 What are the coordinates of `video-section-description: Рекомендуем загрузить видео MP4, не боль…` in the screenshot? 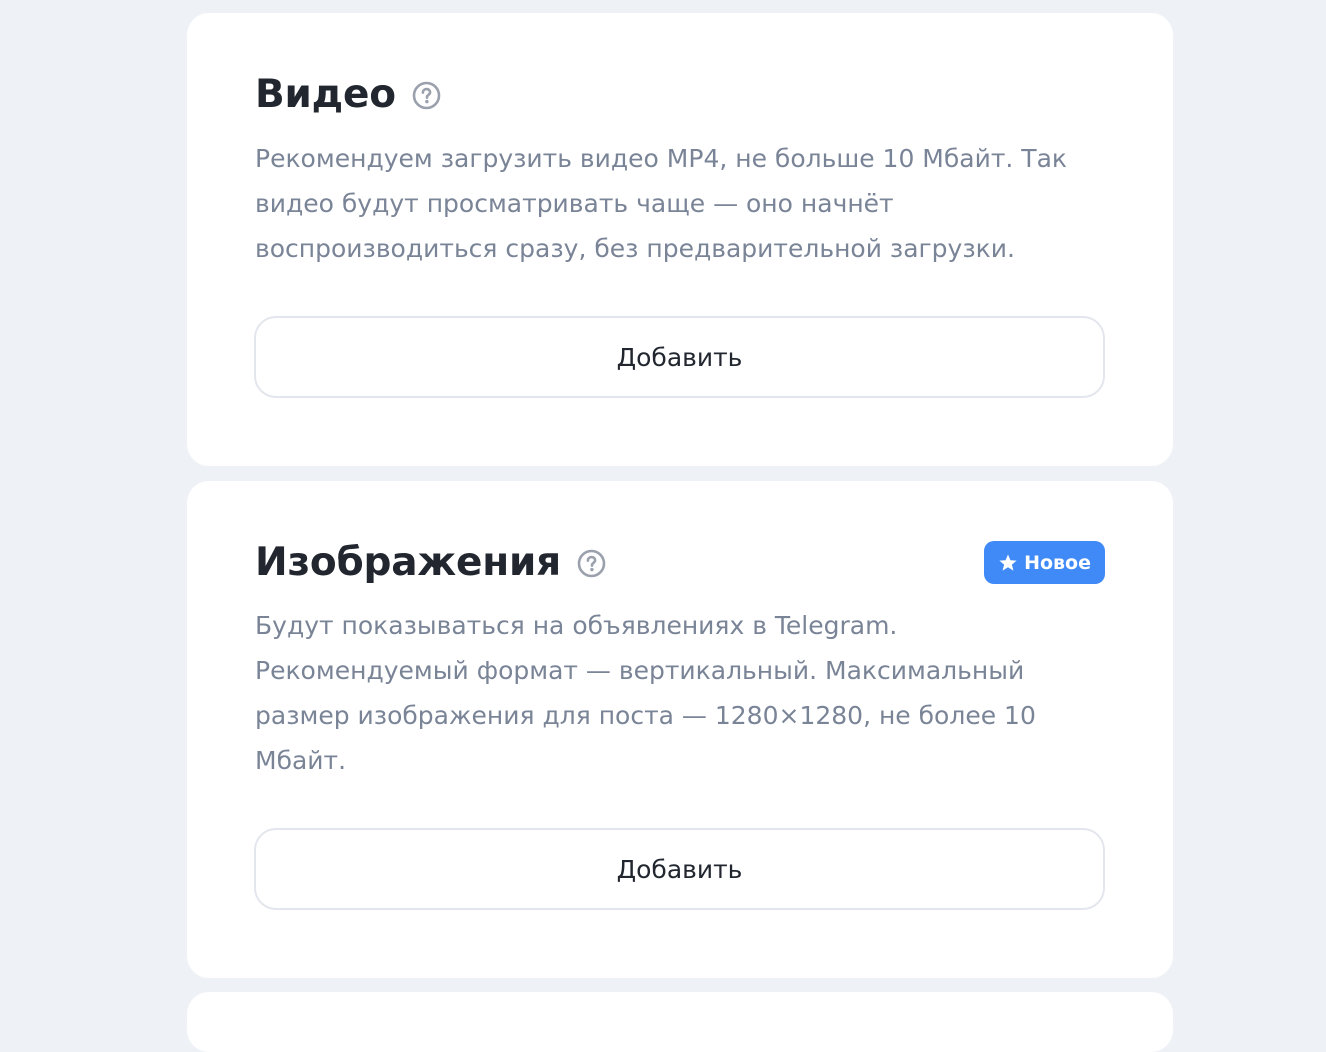 It's located at (661, 203).